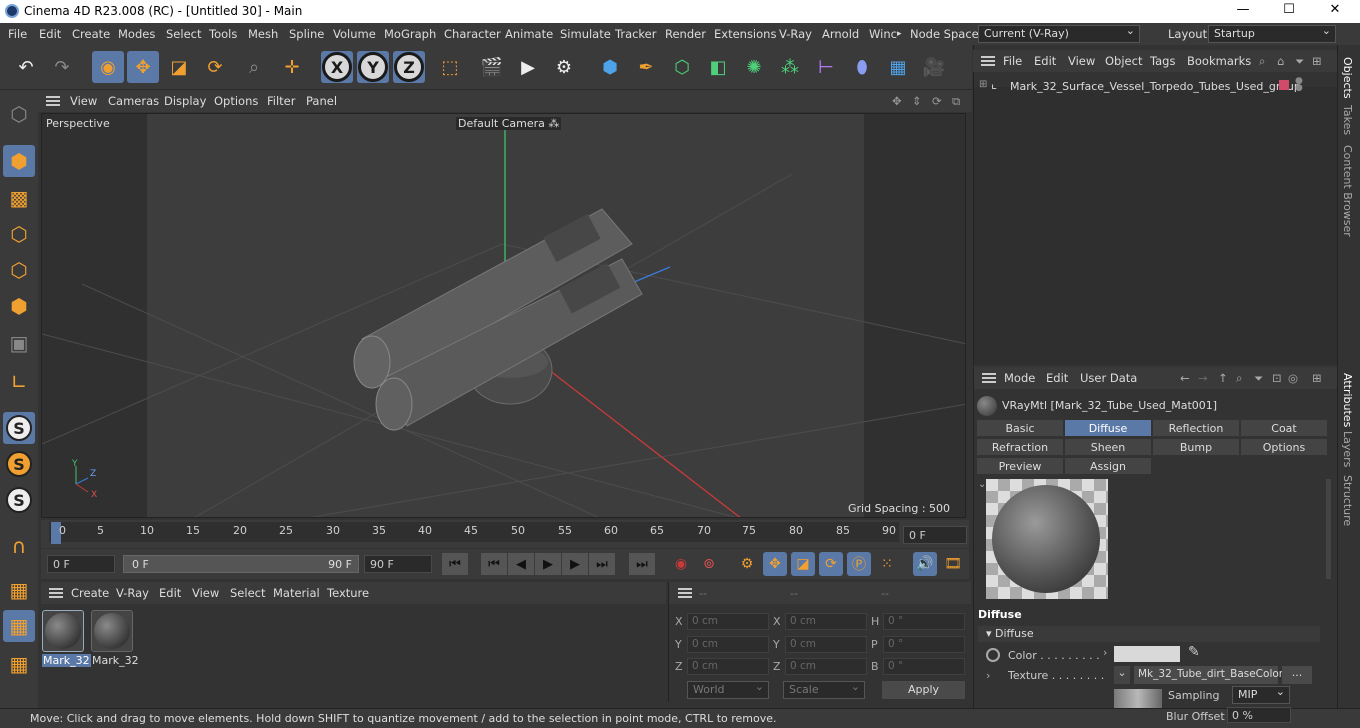  I want to click on tab-options: Options, so click(1284, 447).